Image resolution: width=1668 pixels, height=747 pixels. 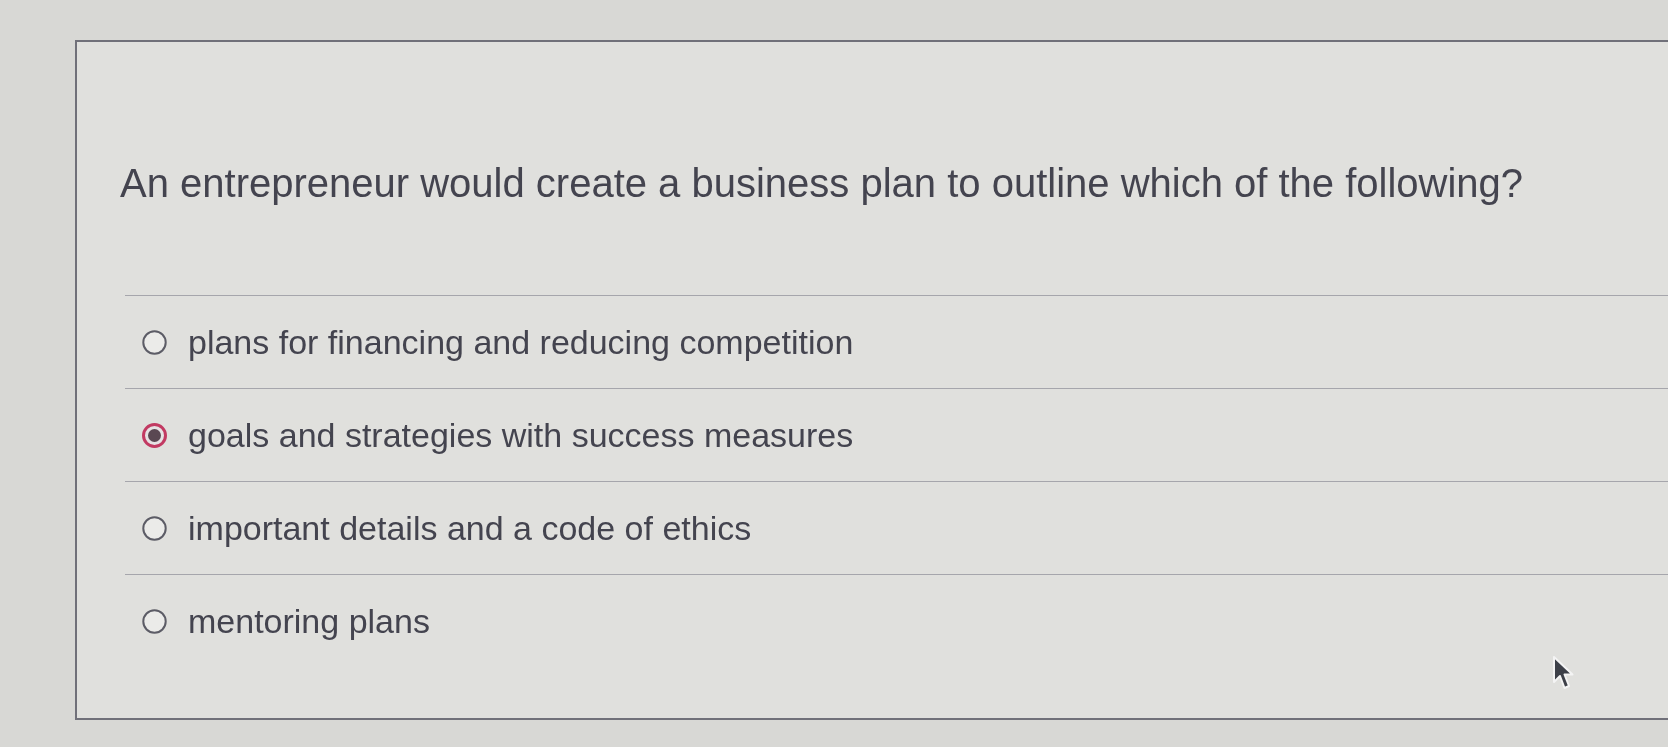 What do you see at coordinates (309, 621) in the screenshot?
I see `option-label: mentoring plans` at bounding box center [309, 621].